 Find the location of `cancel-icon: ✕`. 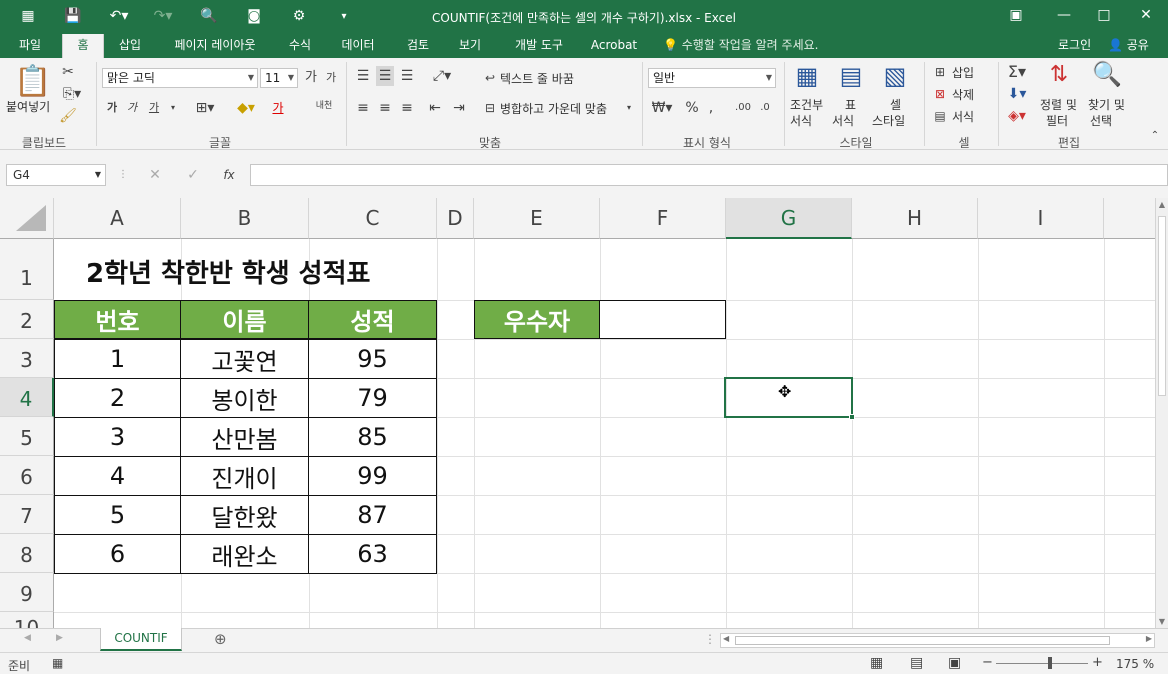

cancel-icon: ✕ is located at coordinates (155, 175).